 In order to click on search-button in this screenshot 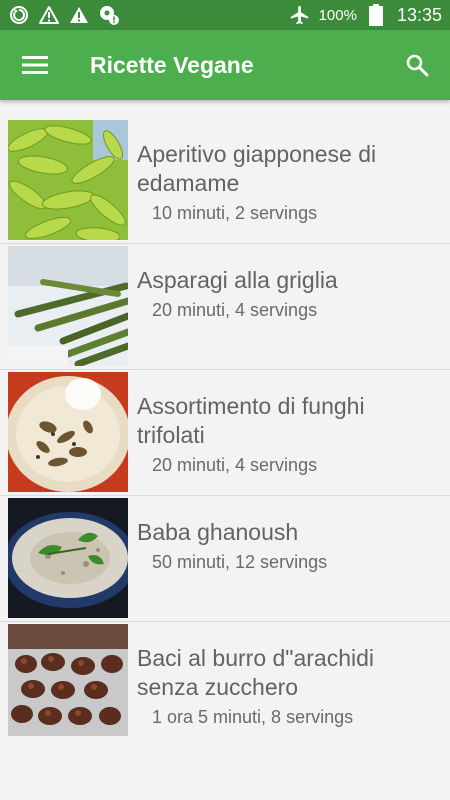, I will do `click(417, 65)`.